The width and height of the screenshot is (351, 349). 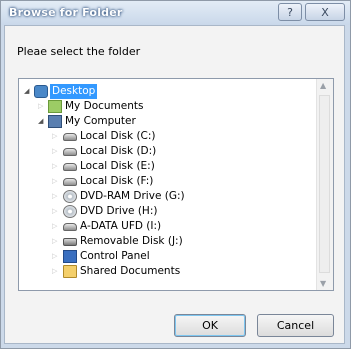 I want to click on tree-item-label: Local Disk (C:), so click(x=118, y=136).